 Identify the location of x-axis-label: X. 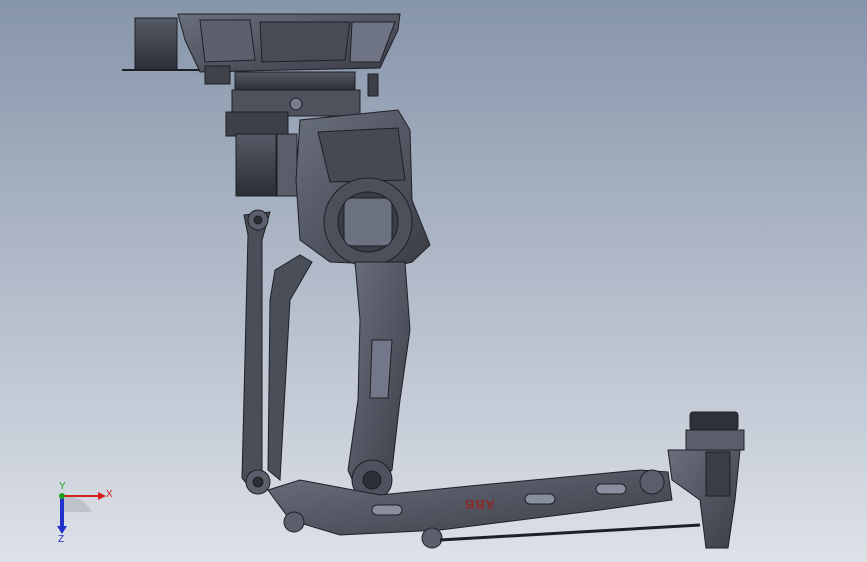
(109, 494).